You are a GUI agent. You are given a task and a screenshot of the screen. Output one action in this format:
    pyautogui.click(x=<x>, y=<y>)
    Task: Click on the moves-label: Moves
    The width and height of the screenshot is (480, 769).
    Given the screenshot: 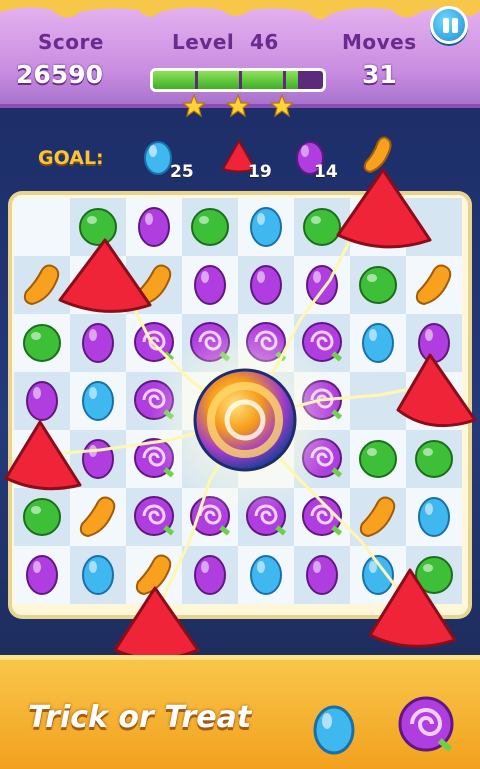 What is the action you would take?
    pyautogui.click(x=379, y=42)
    